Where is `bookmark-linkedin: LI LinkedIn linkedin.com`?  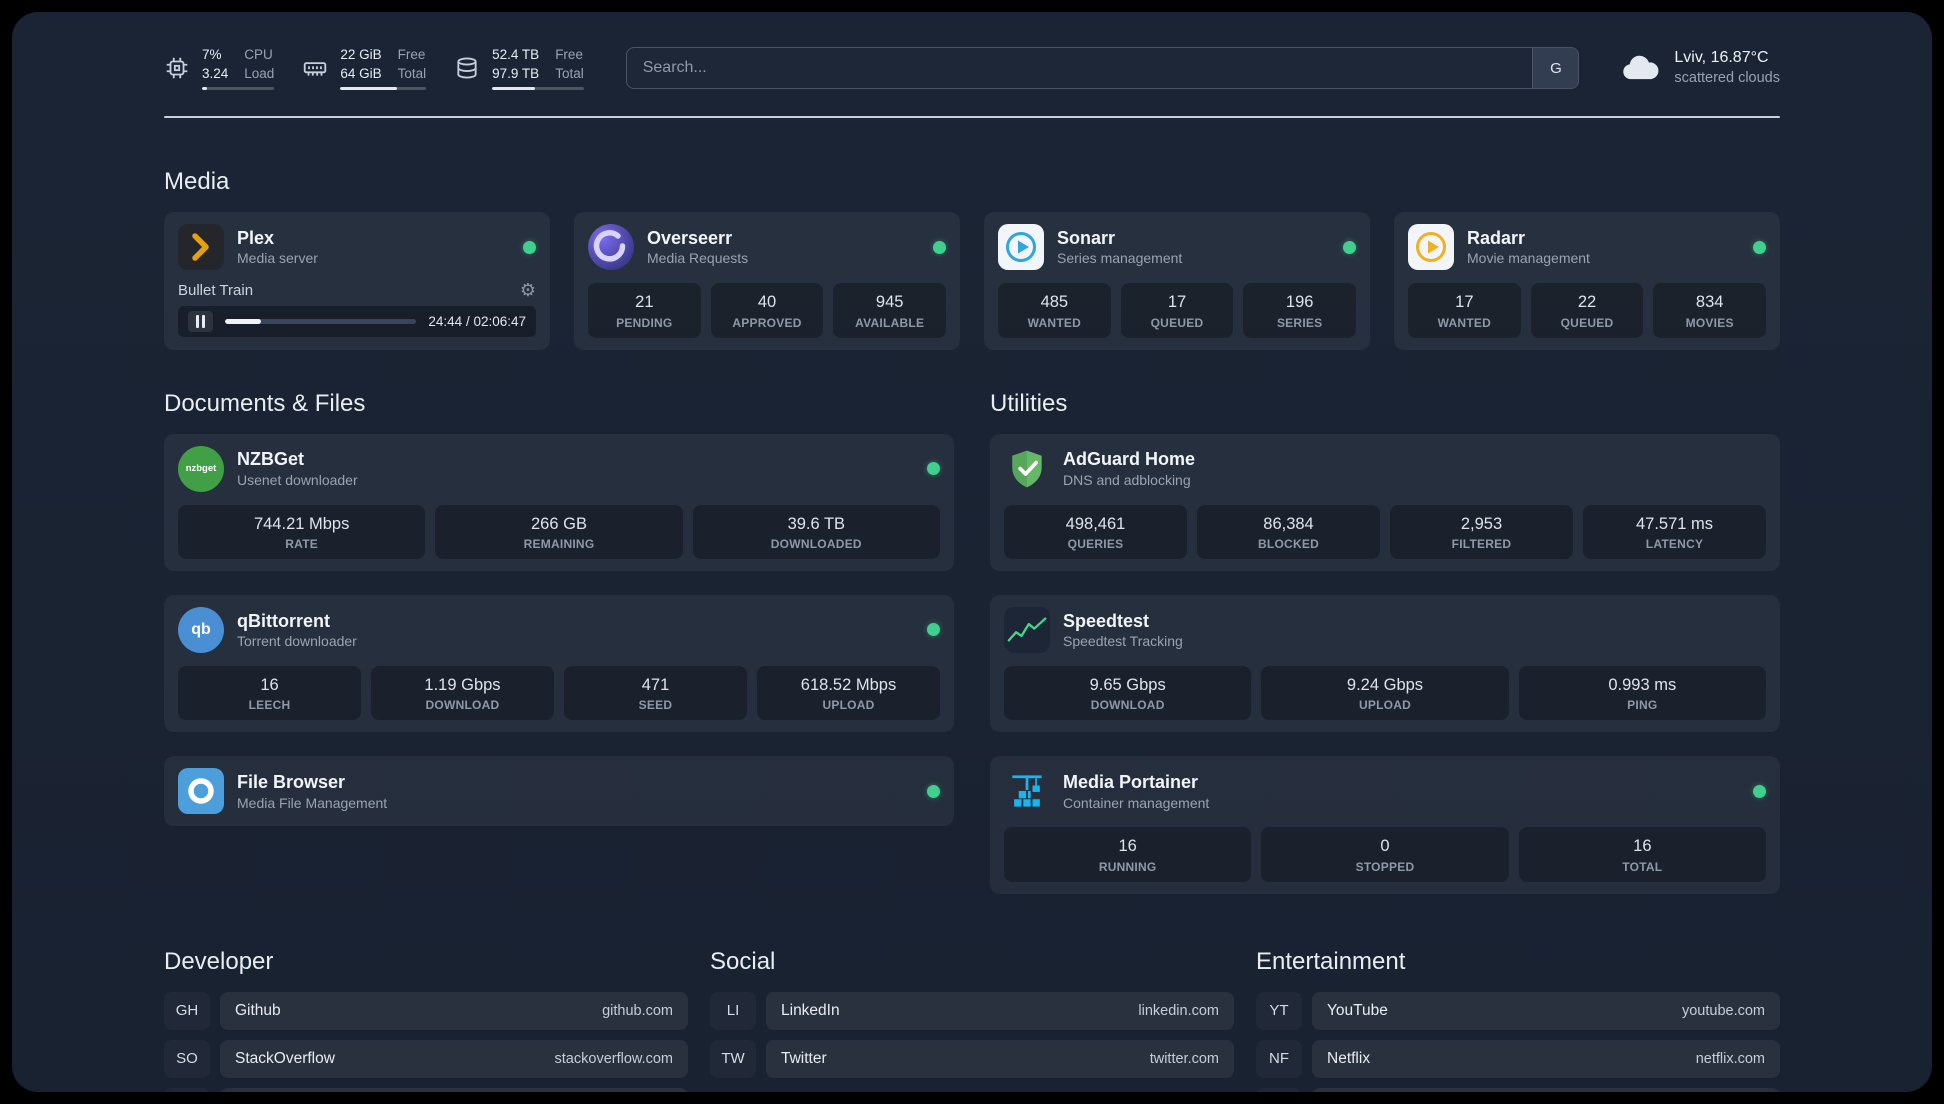
bookmark-linkedin: LI LinkedIn linkedin.com is located at coordinates (972, 1010).